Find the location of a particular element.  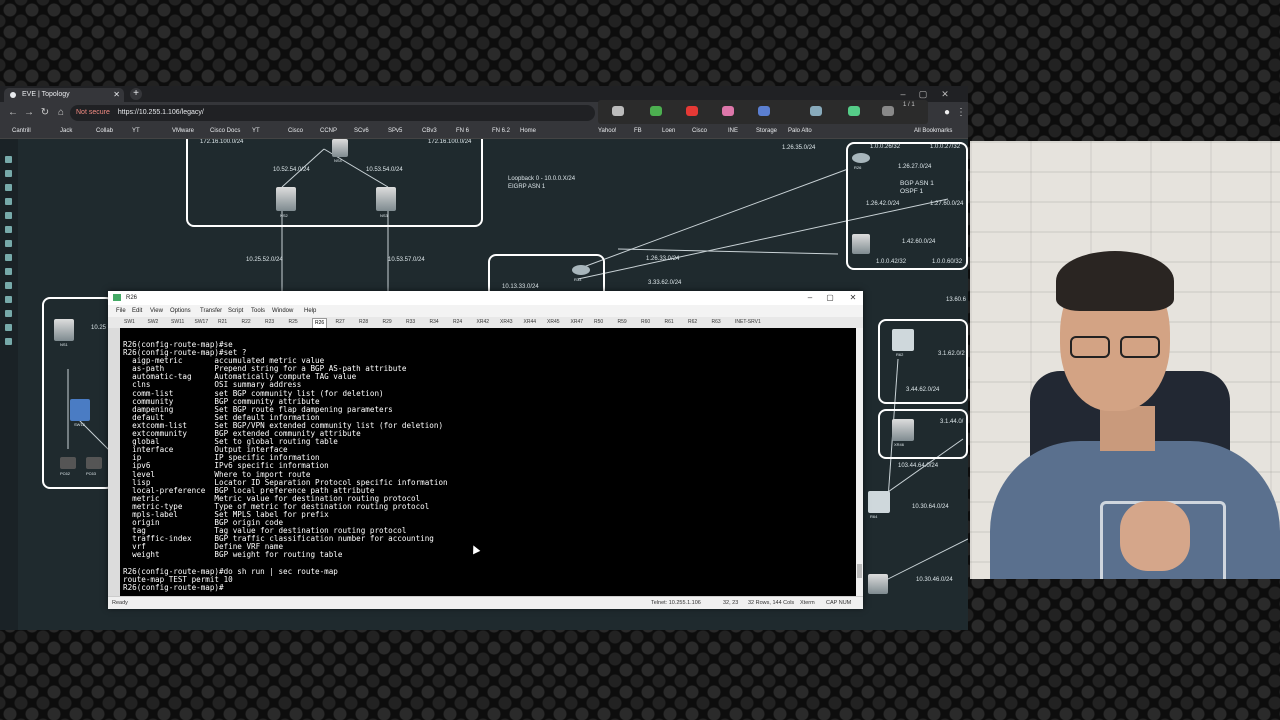

terminal-minimize-icon: – is located at coordinates (810, 298).